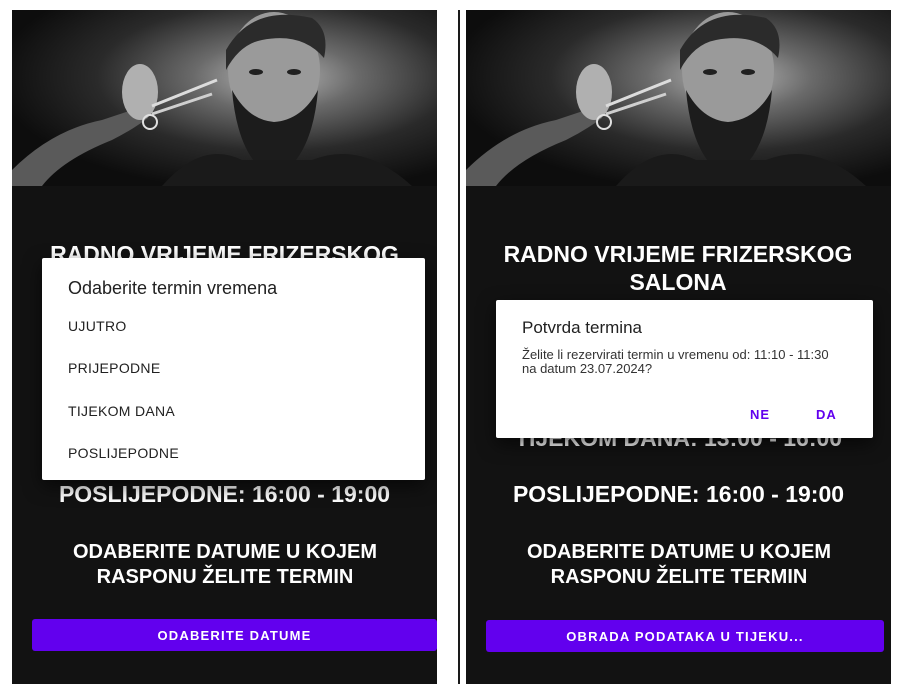  I want to click on screens-divider, so click(459, 347).